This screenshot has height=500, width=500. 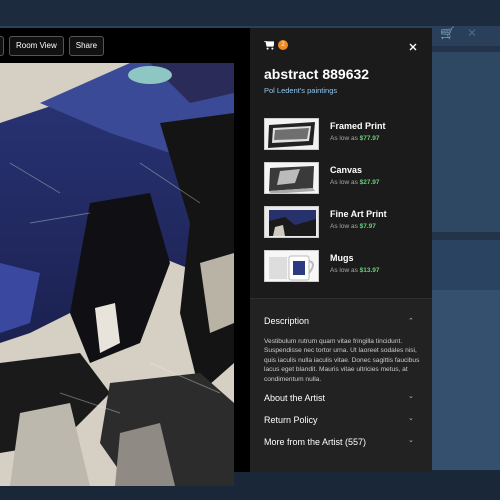 I want to click on fine-art-print-thumbnail, so click(x=291, y=222).